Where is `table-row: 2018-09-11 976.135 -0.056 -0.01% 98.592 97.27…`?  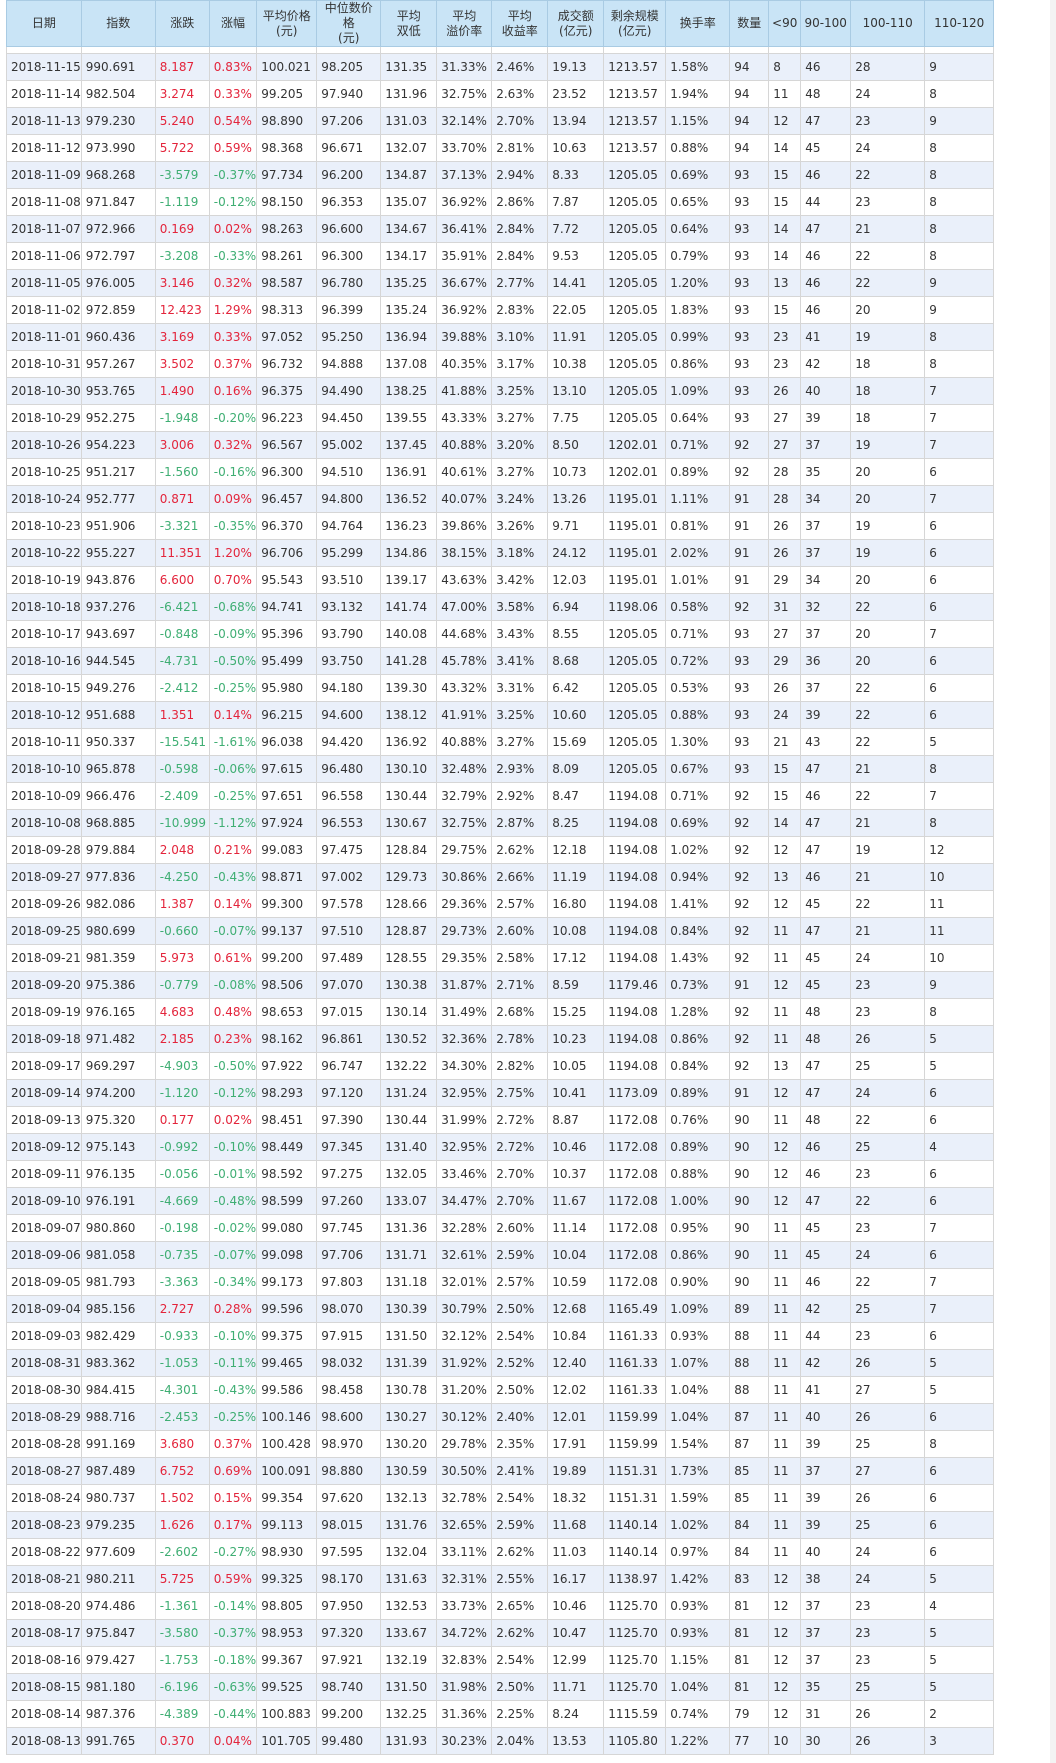
table-row: 2018-09-11 976.135 -0.056 -0.01% 98.592 97.27… is located at coordinates (500, 1174).